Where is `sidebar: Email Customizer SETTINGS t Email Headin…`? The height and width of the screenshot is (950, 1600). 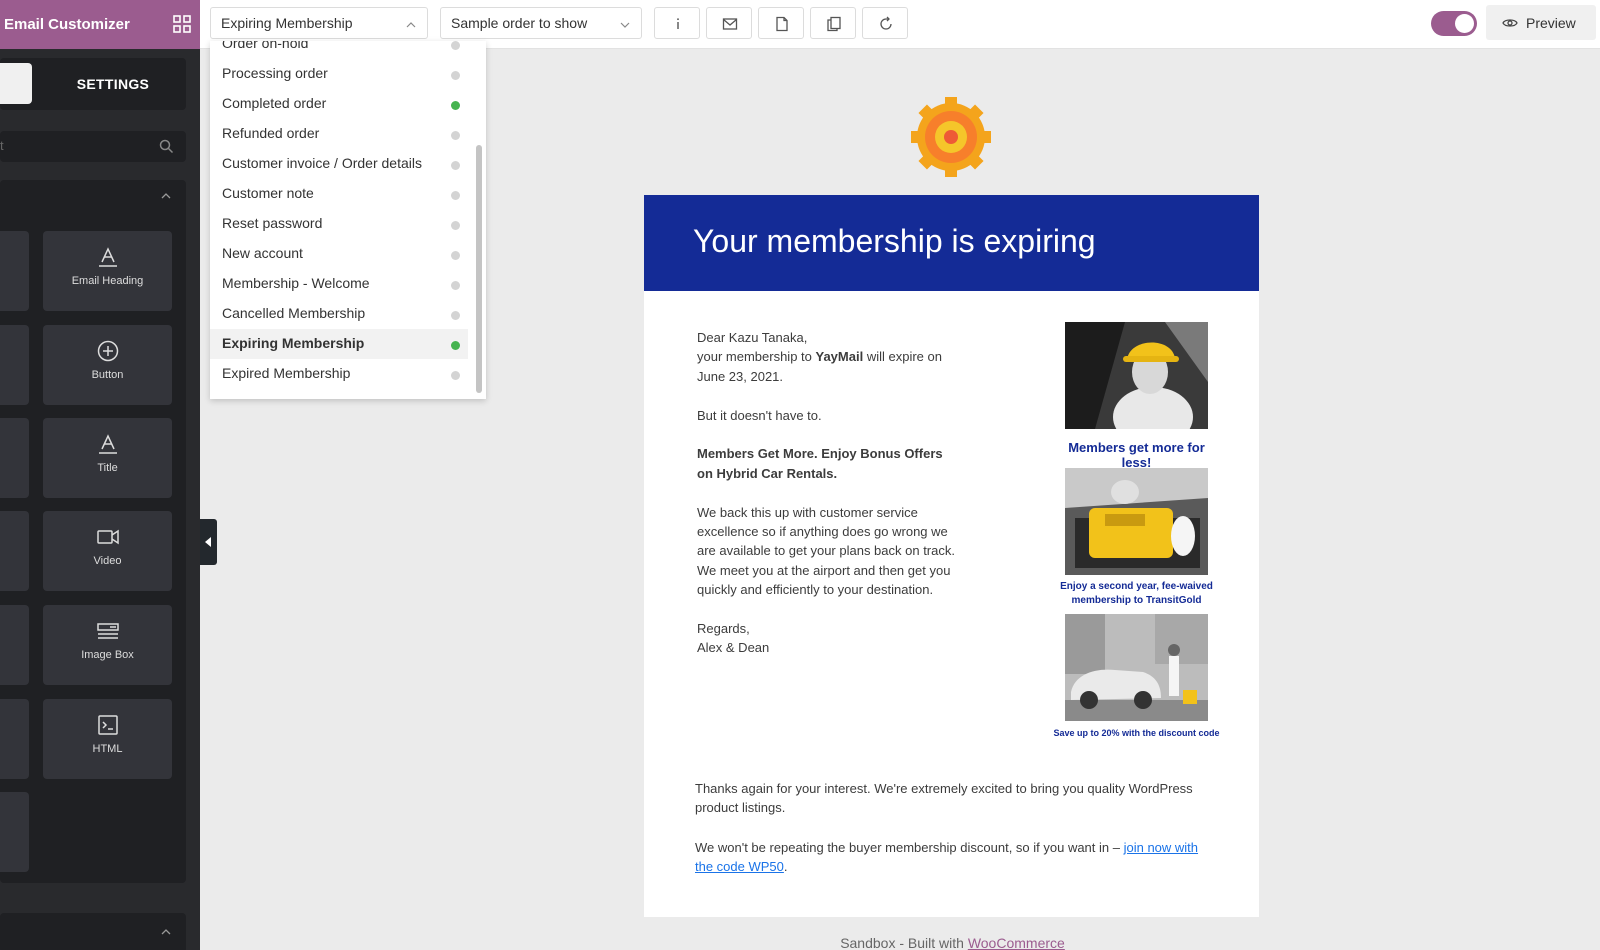
sidebar: Email Customizer SETTINGS t Email Headin… is located at coordinates (100, 475).